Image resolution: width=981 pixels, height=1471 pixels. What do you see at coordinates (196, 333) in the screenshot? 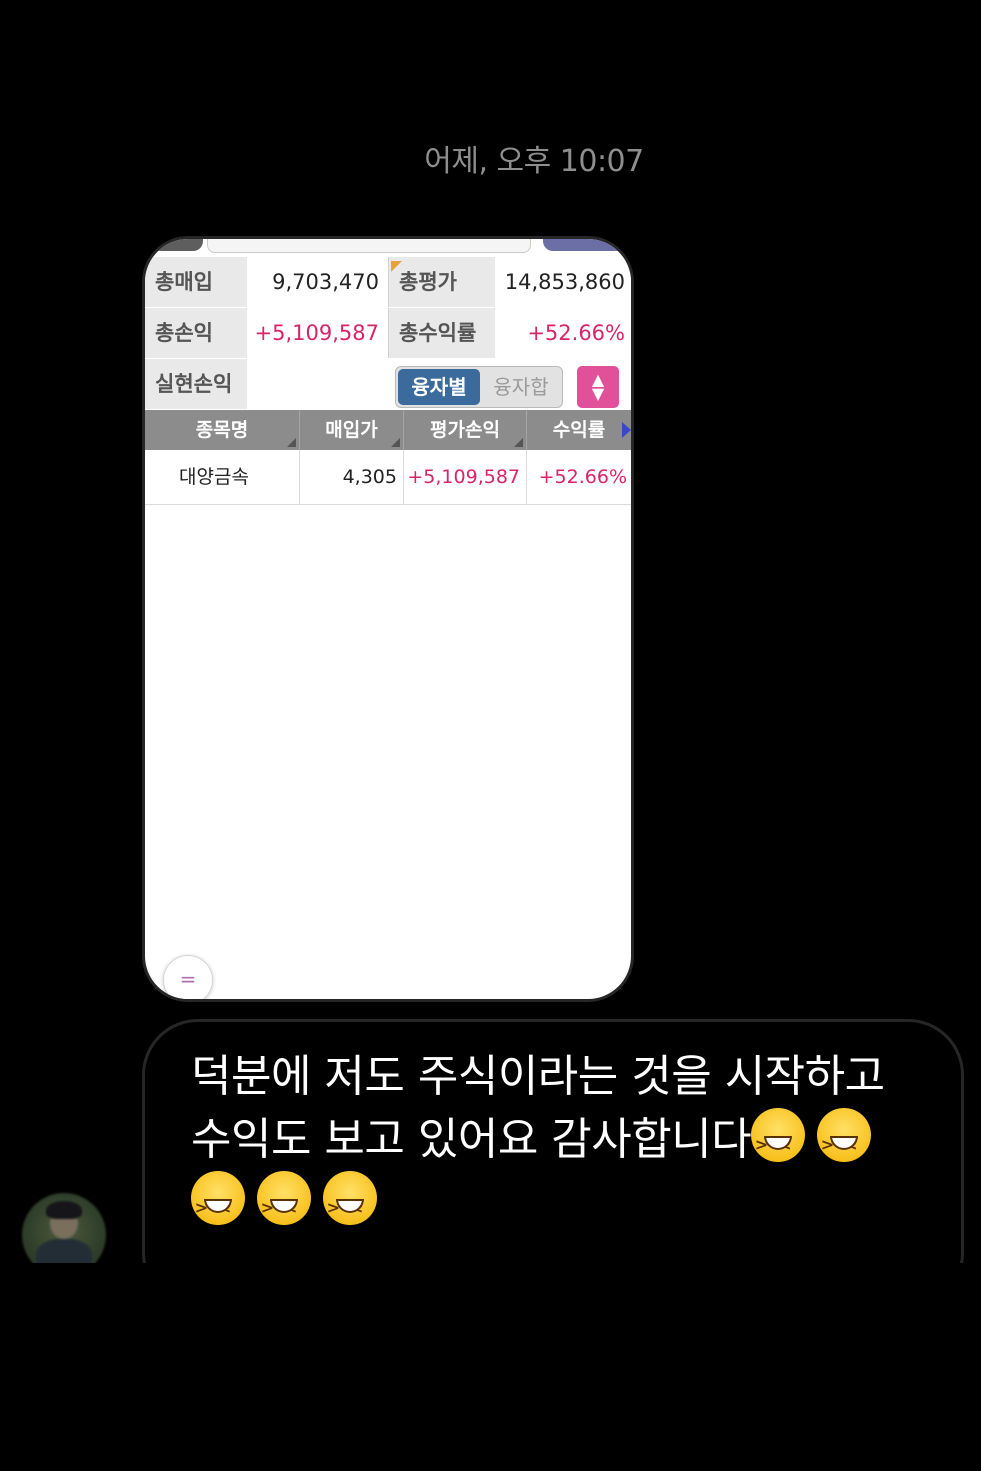
I see `total-pnl-label: 총손익` at bounding box center [196, 333].